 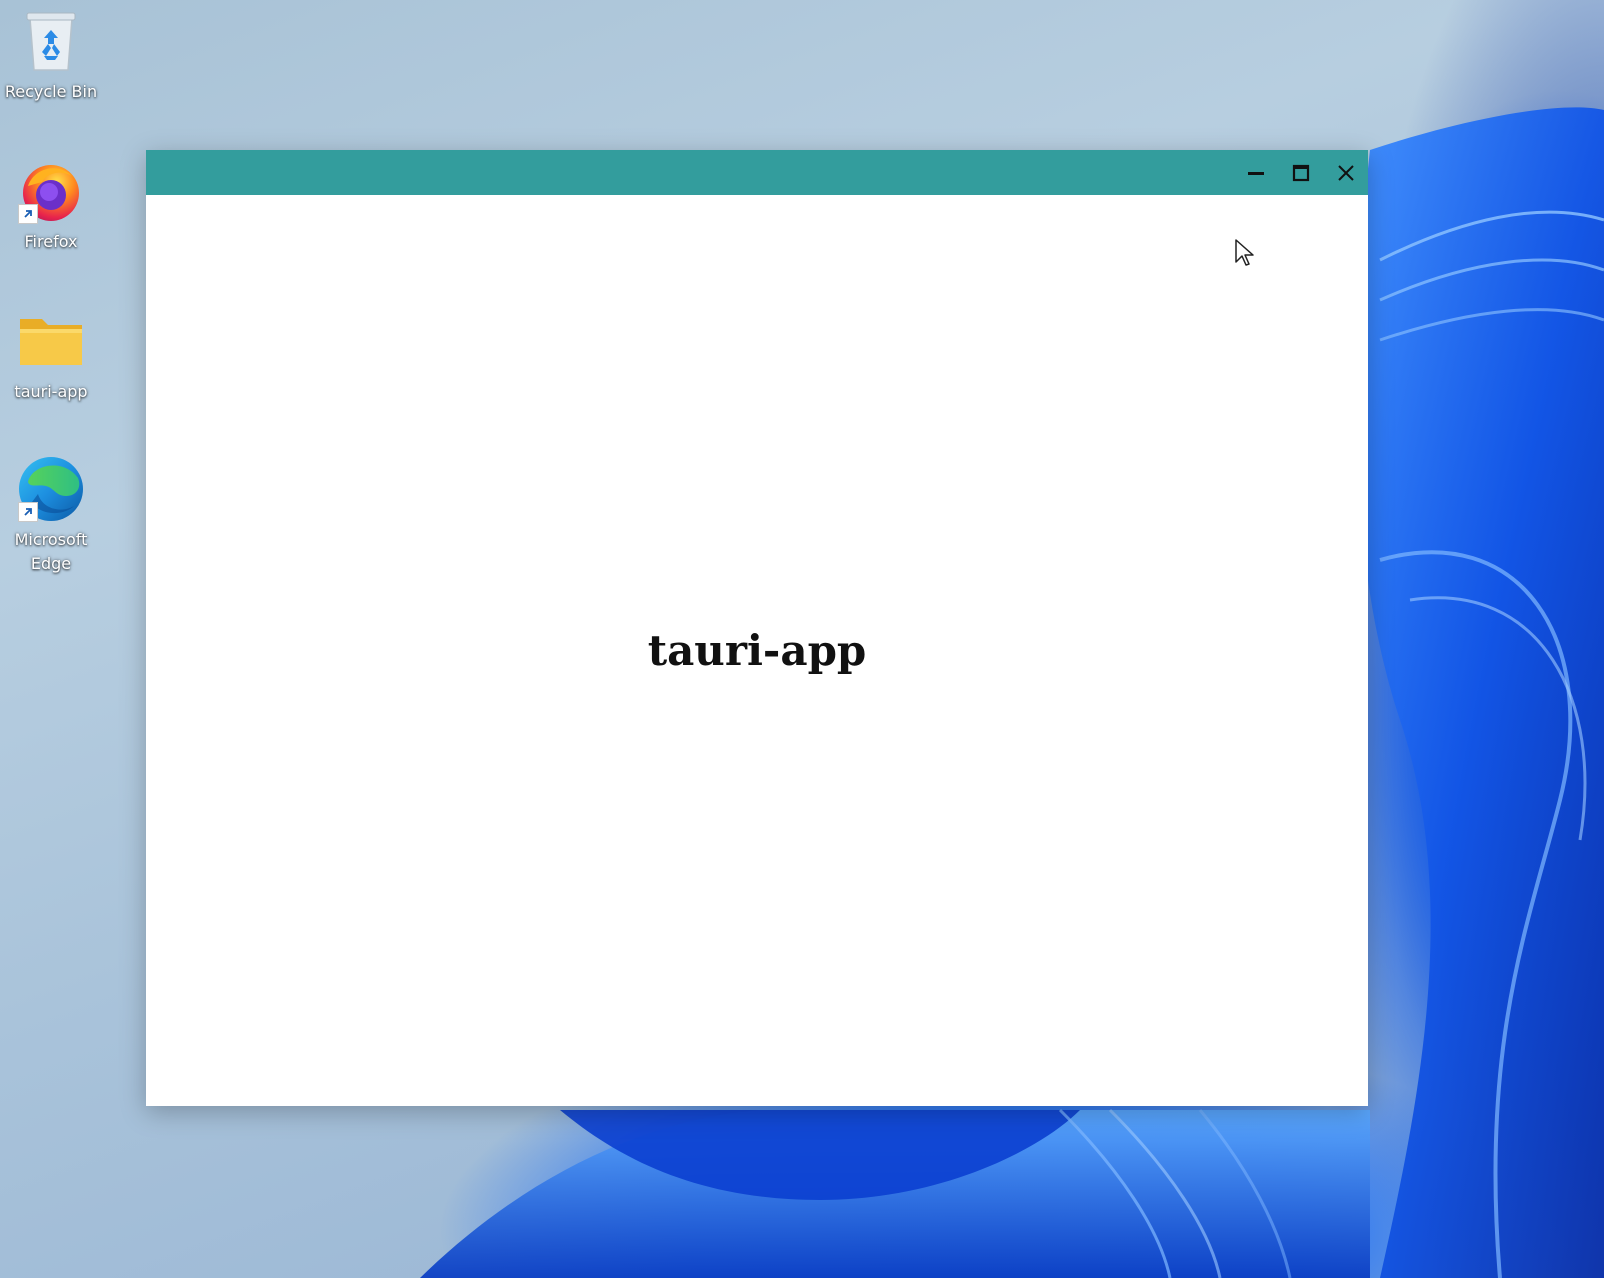 I want to click on desktop-icon-firefox: Firefox, so click(x=51, y=205).